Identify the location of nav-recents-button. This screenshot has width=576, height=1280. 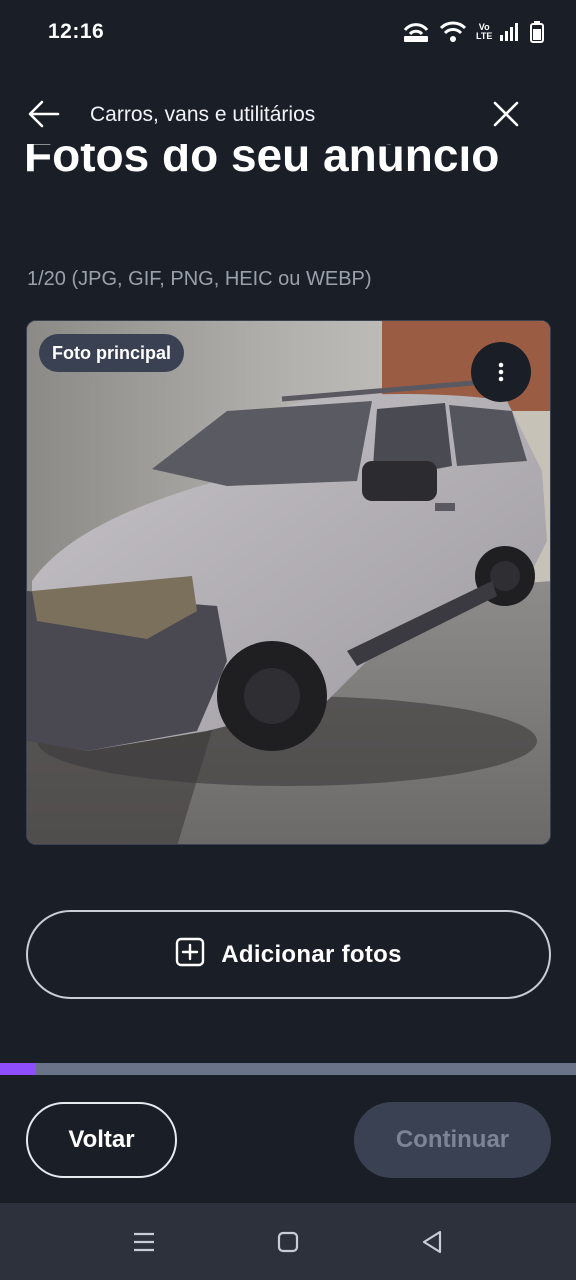
(144, 1244).